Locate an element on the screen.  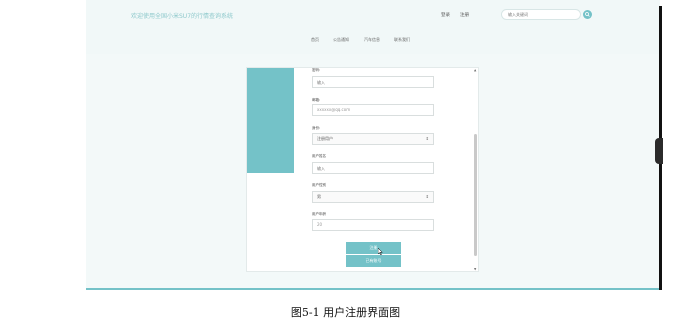
gender-select-value: 男 is located at coordinates (319, 196).